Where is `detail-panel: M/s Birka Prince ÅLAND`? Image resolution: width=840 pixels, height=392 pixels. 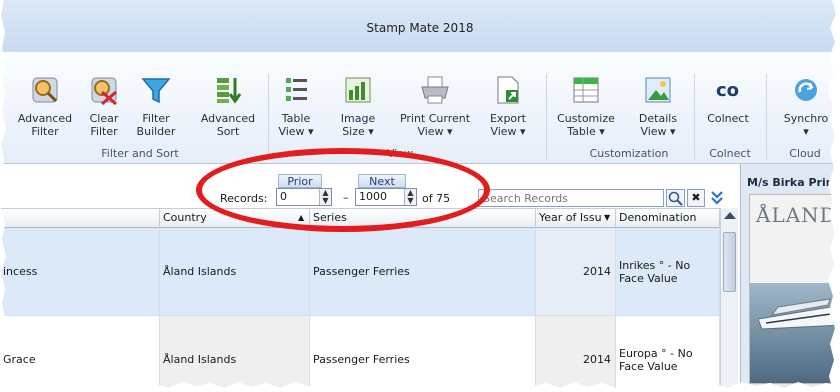 detail-panel: M/s Birka Prince ÅLAND is located at coordinates (790, 278).